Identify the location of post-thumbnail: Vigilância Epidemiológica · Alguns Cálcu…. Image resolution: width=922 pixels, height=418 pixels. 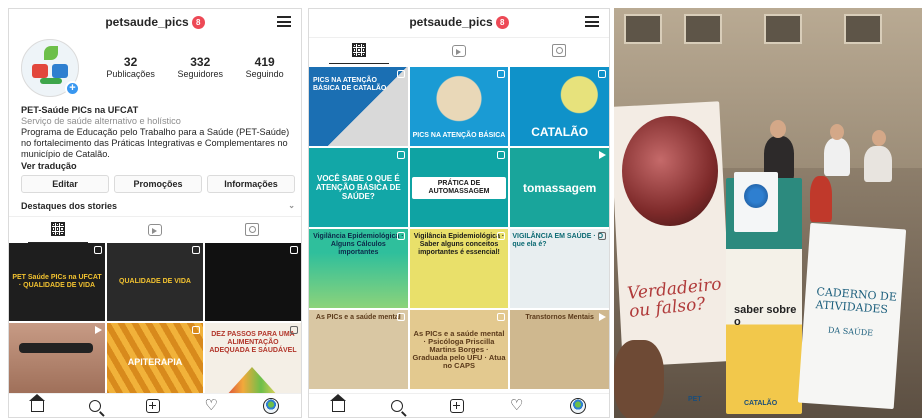
(358, 268).